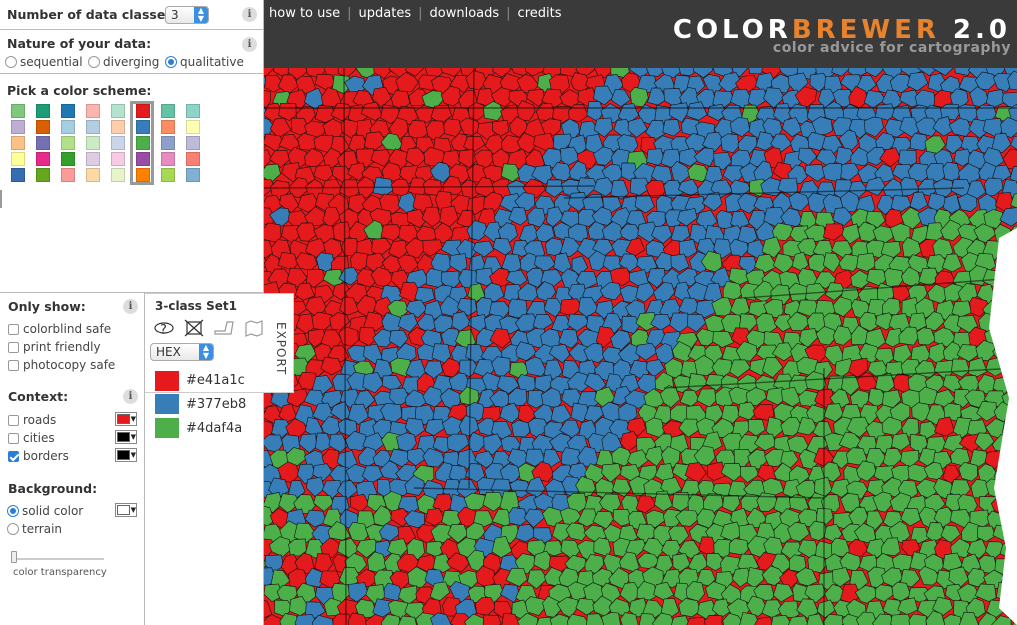 The width and height of the screenshot is (1017, 625). What do you see at coordinates (61, 365) in the screenshot?
I see `check-photocopy-safe: photocopy safe` at bounding box center [61, 365].